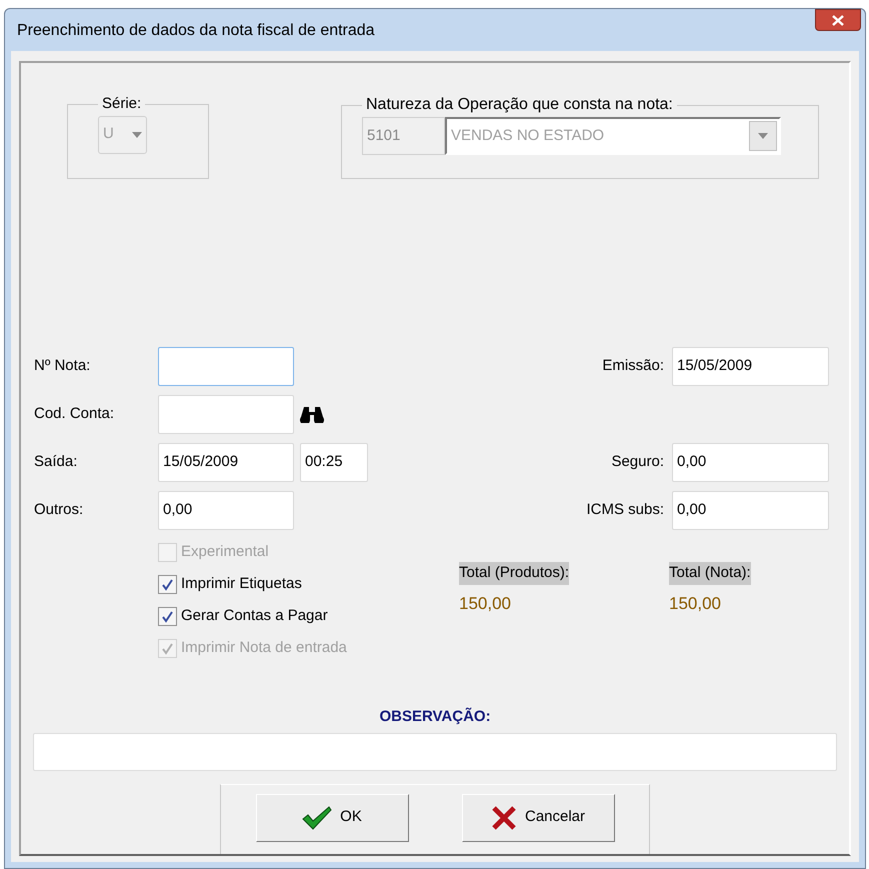  I want to click on window-title: Preenchimento de dados da nota fiscal de entrada, so click(196, 31).